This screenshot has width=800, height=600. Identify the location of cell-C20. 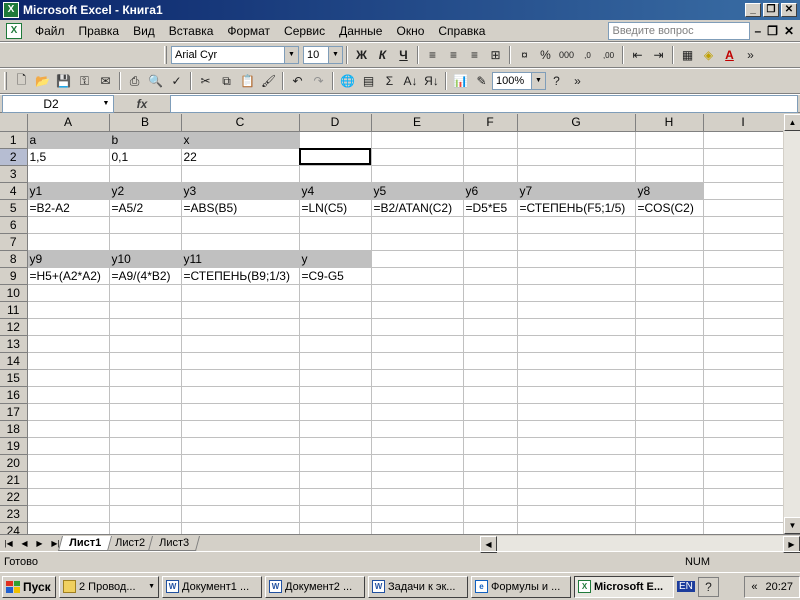
(240, 463).